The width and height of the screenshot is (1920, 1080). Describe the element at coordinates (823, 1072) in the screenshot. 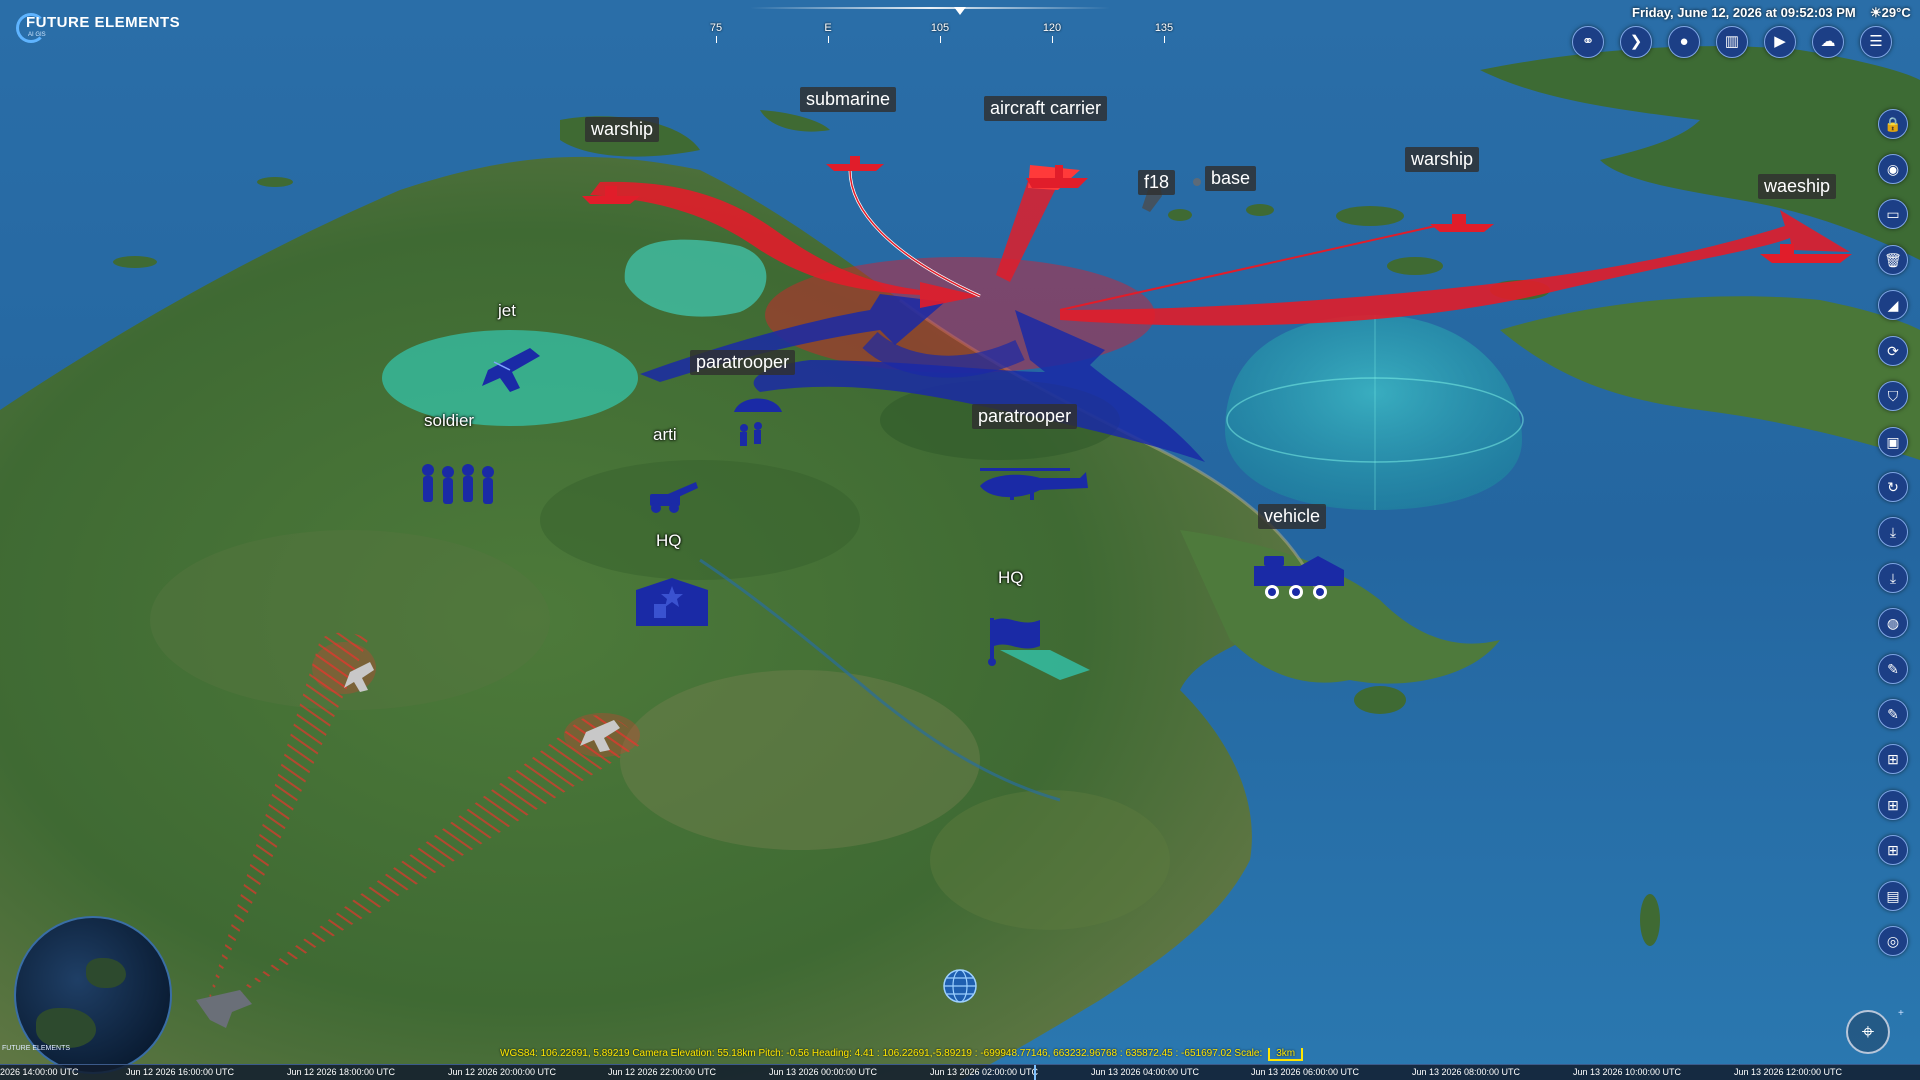

I see `timeline-label: Jun 13 2026 00:00:00 UTC` at that location.